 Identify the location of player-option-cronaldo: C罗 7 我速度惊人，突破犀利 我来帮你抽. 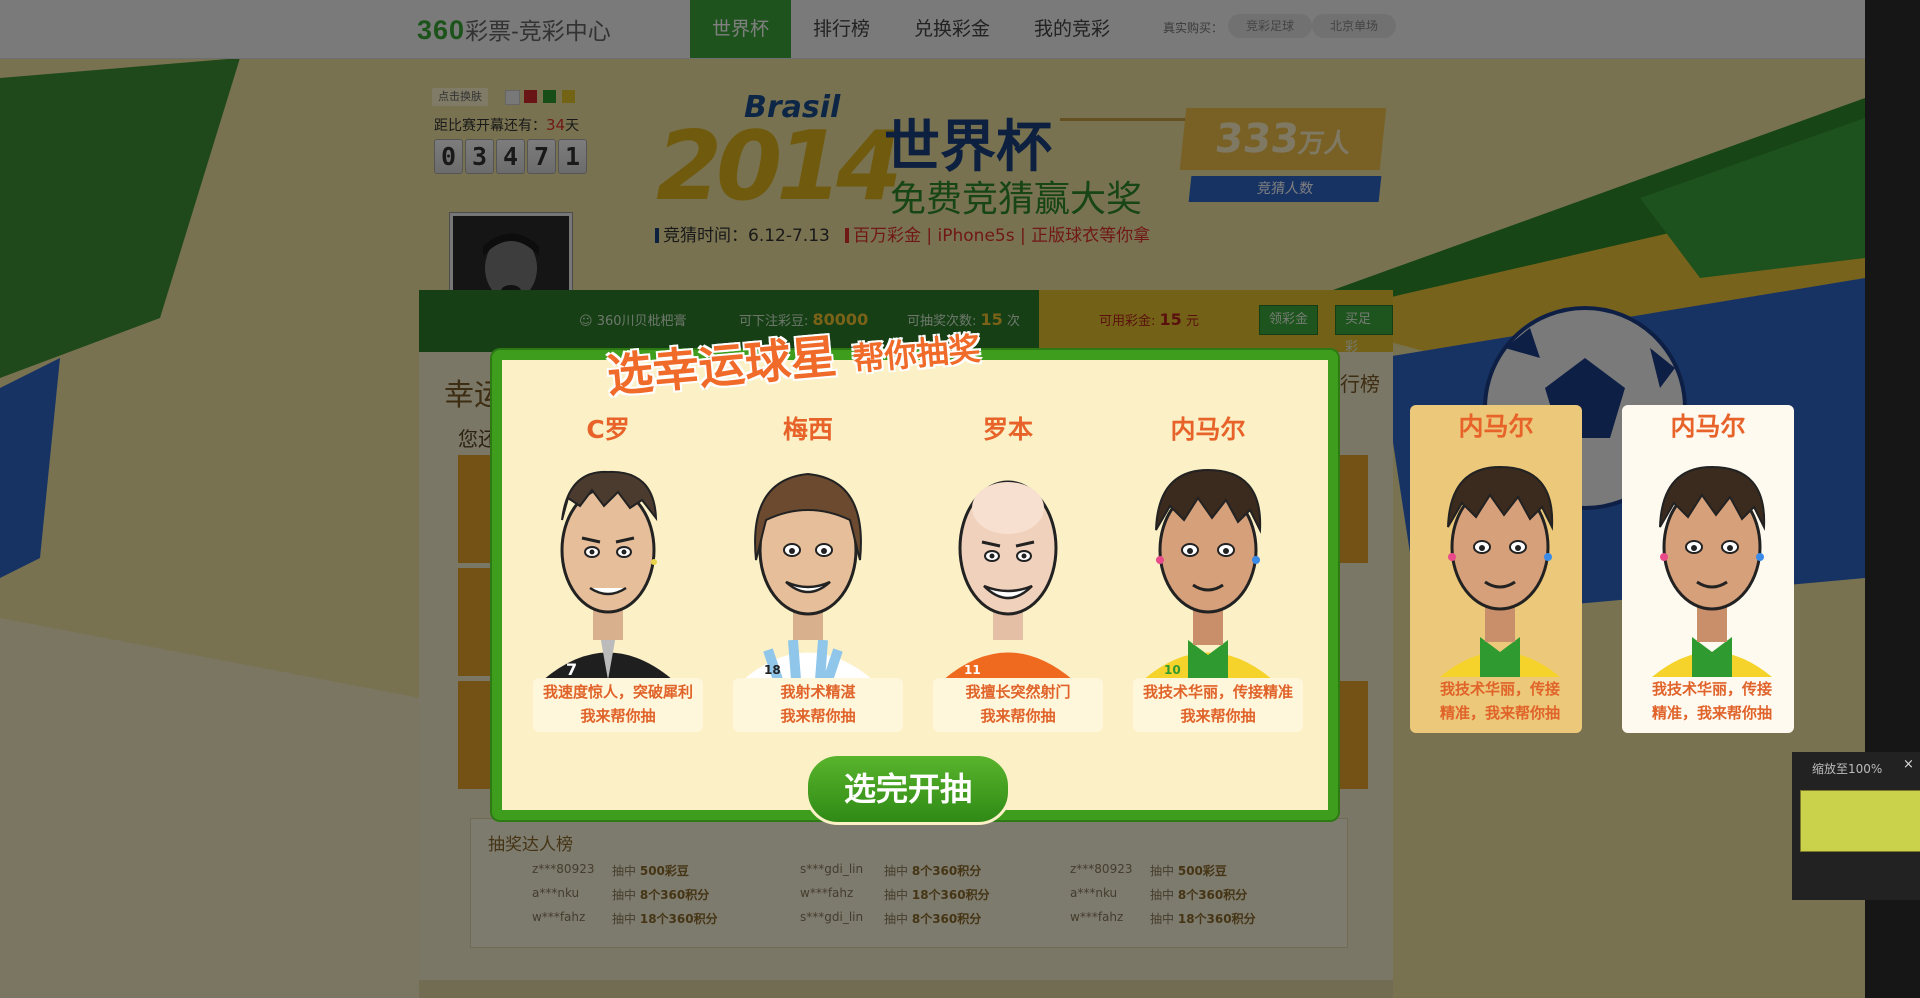
(610, 573).